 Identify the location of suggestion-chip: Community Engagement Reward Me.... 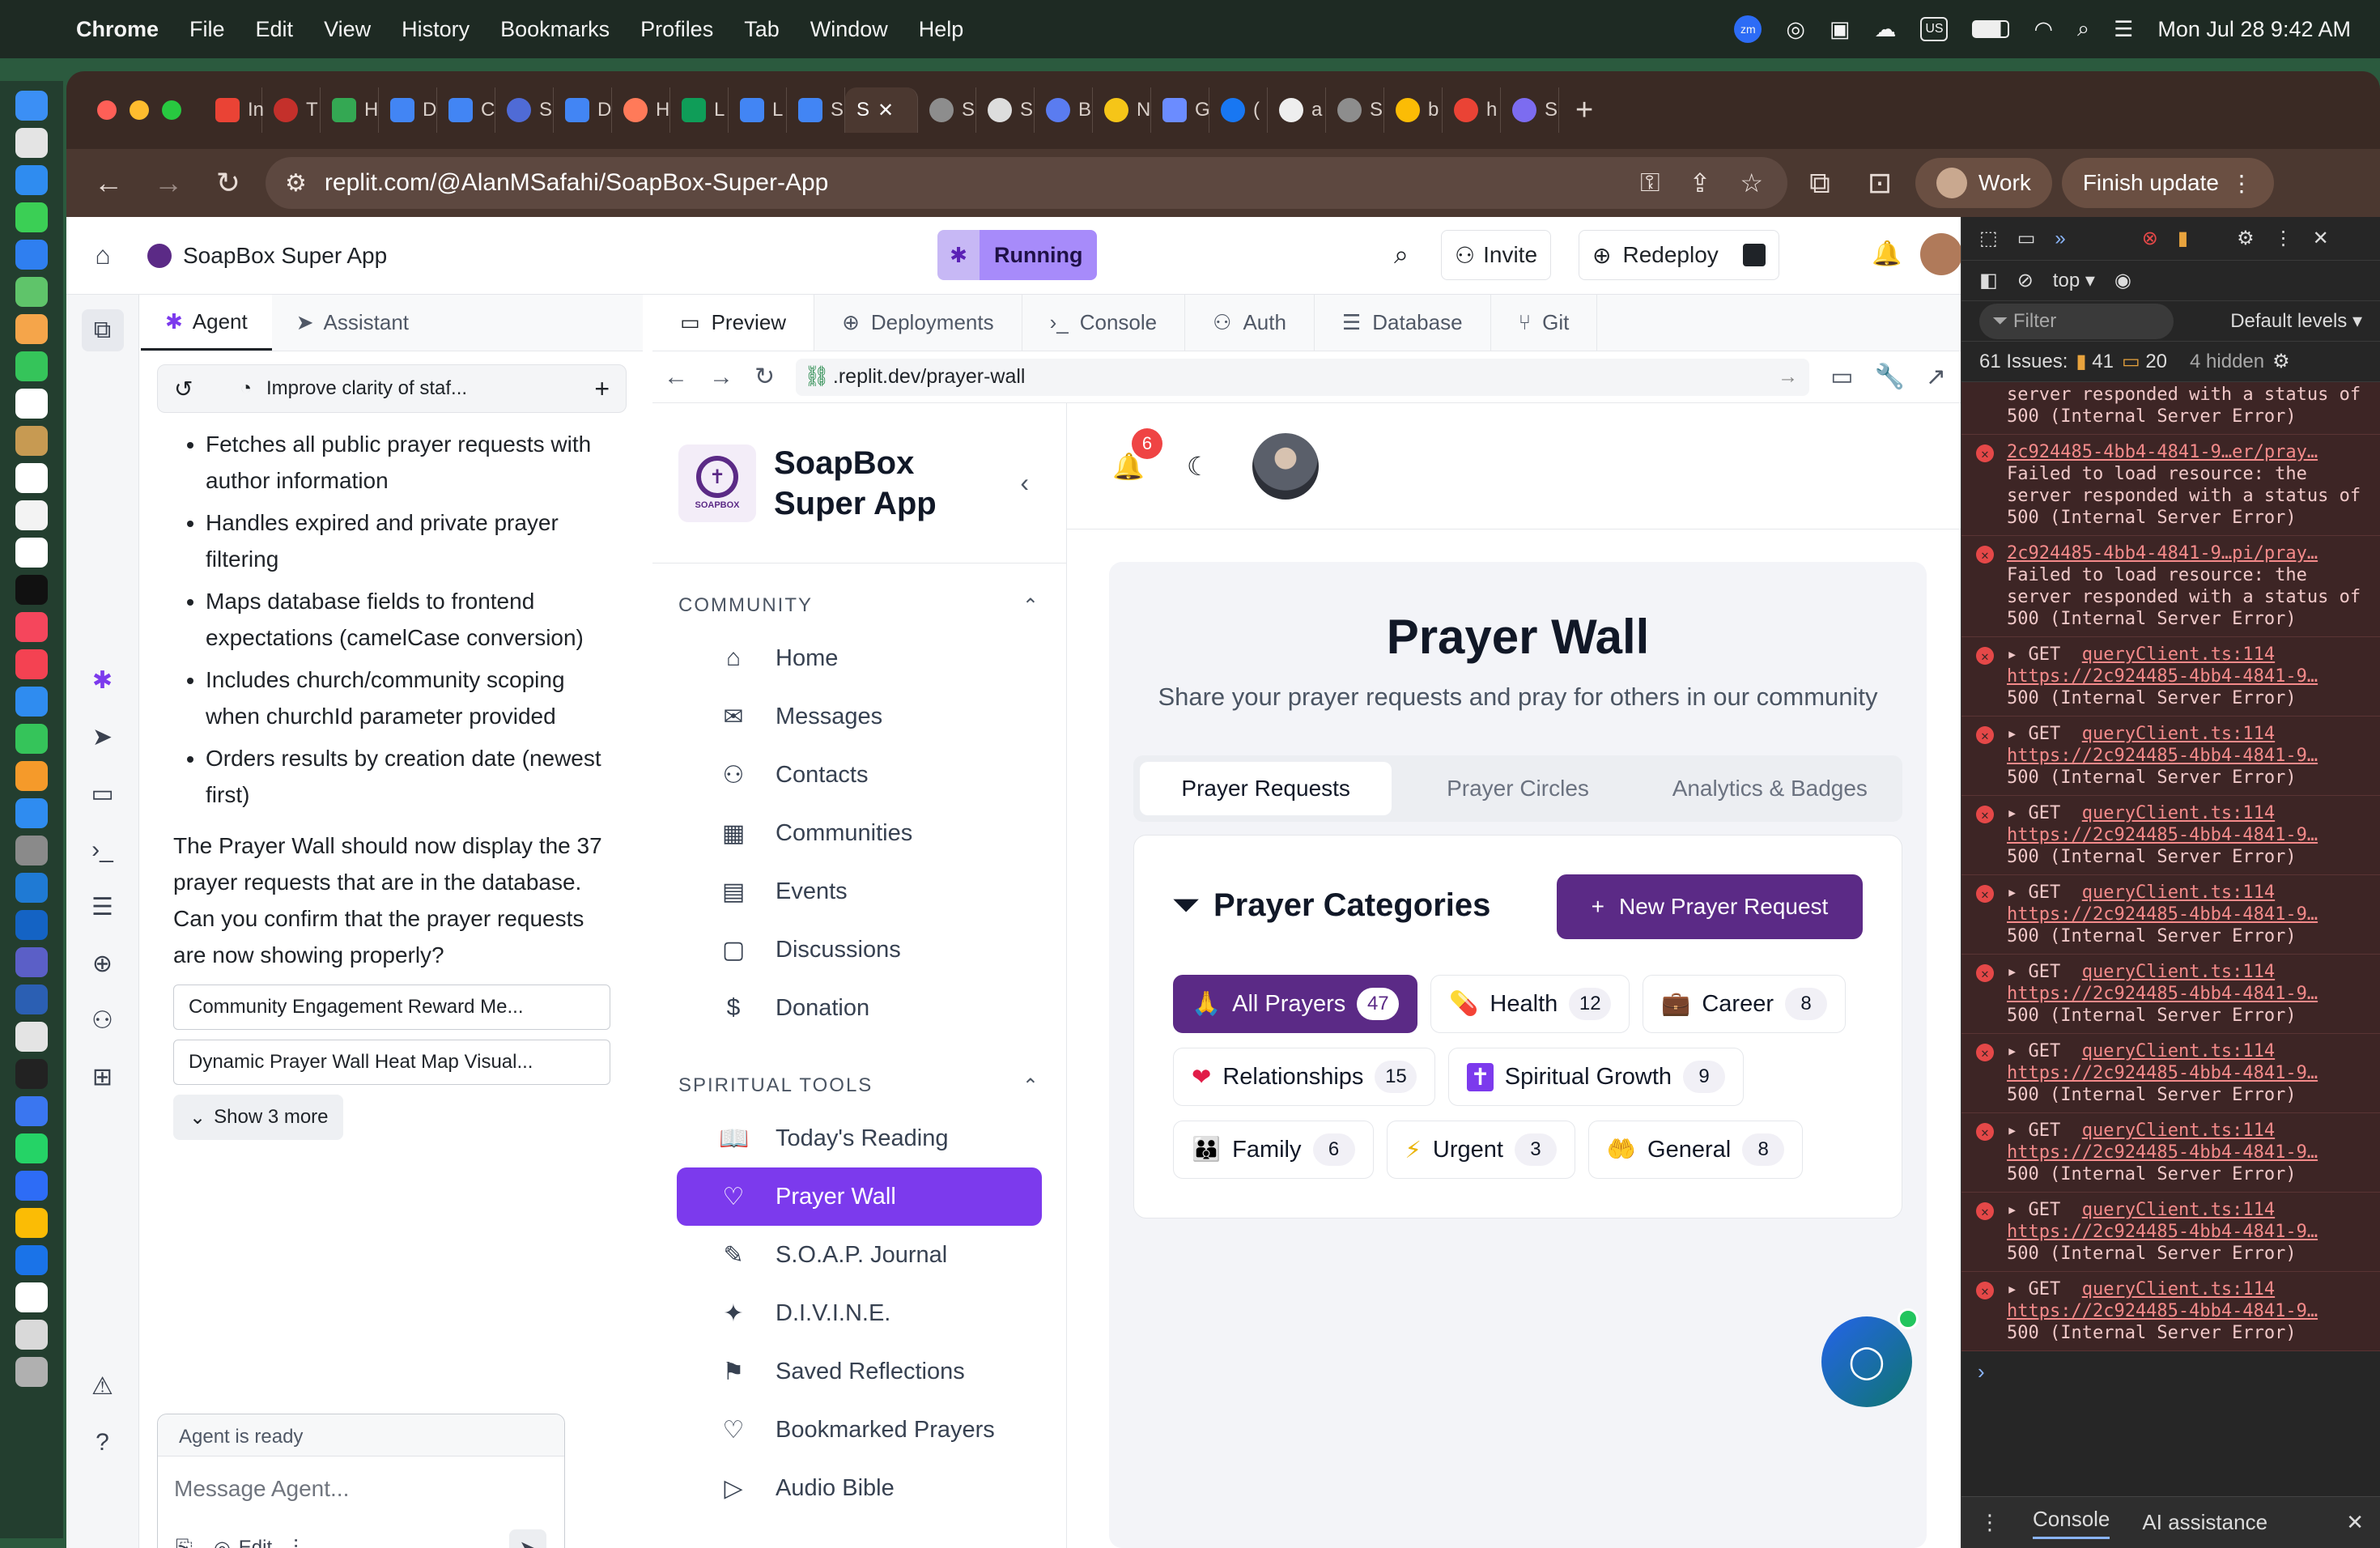
(391, 1008).